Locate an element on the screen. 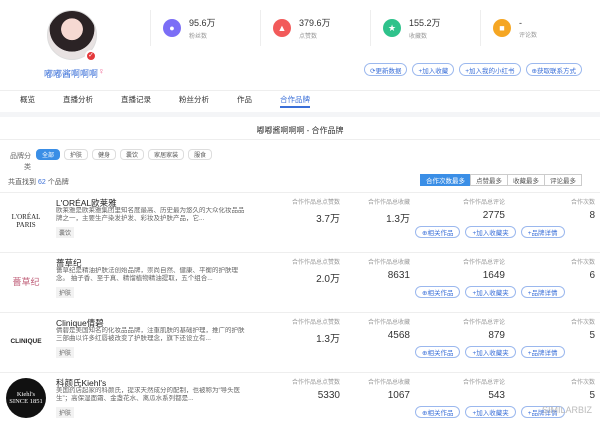 This screenshot has height=421, width=600. metric-comments: 合作作品总评论 543 is located at coordinates (472, 389).